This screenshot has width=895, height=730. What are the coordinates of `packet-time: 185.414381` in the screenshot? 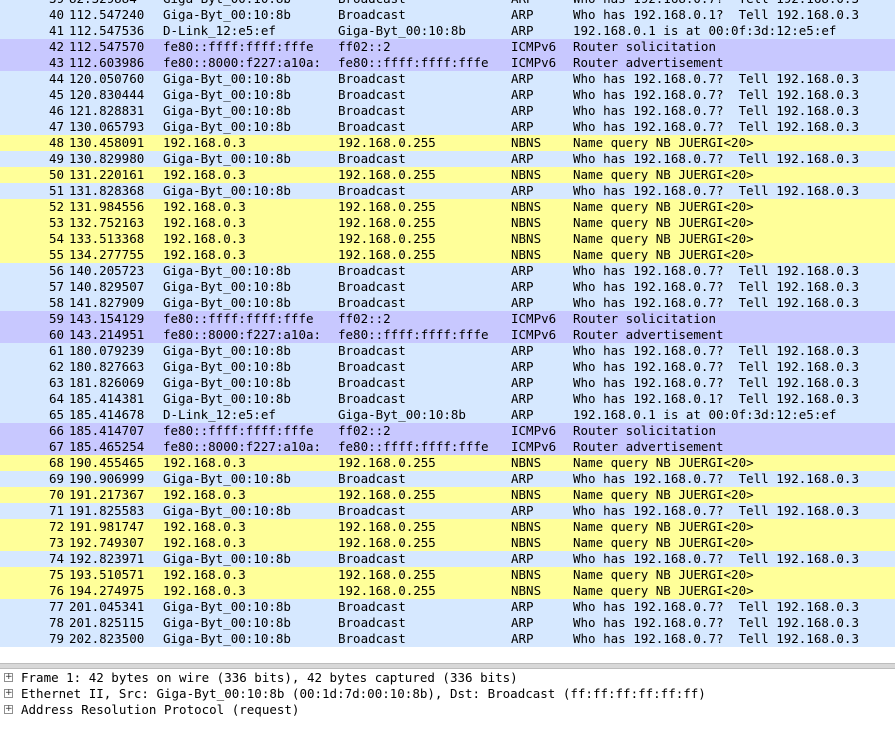 It's located at (107, 398).